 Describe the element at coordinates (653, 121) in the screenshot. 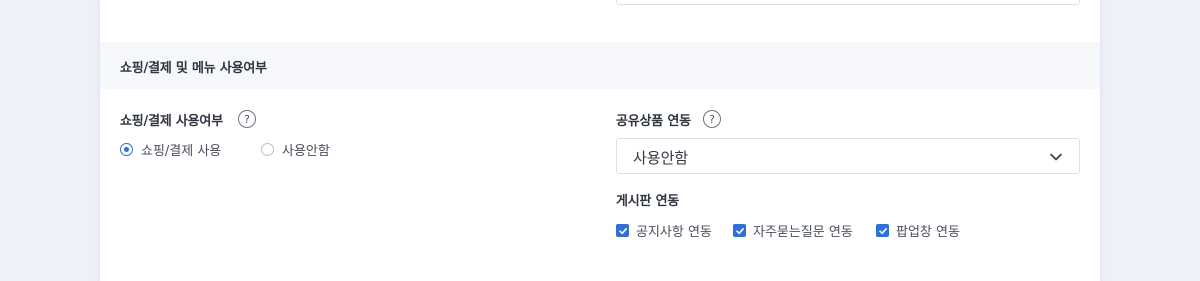

I see `shared-product-label: 공유상품 연동` at that location.